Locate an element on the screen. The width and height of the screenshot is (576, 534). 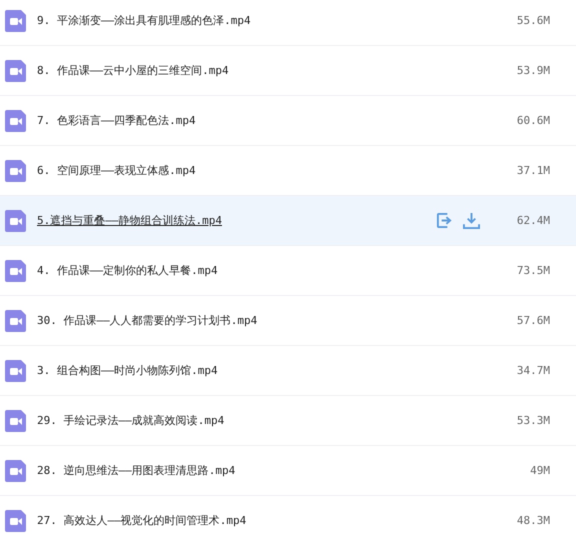
file-row: 30. 作品课——人人都需要的学习计划书.mp4 57.6M is located at coordinates (288, 321).